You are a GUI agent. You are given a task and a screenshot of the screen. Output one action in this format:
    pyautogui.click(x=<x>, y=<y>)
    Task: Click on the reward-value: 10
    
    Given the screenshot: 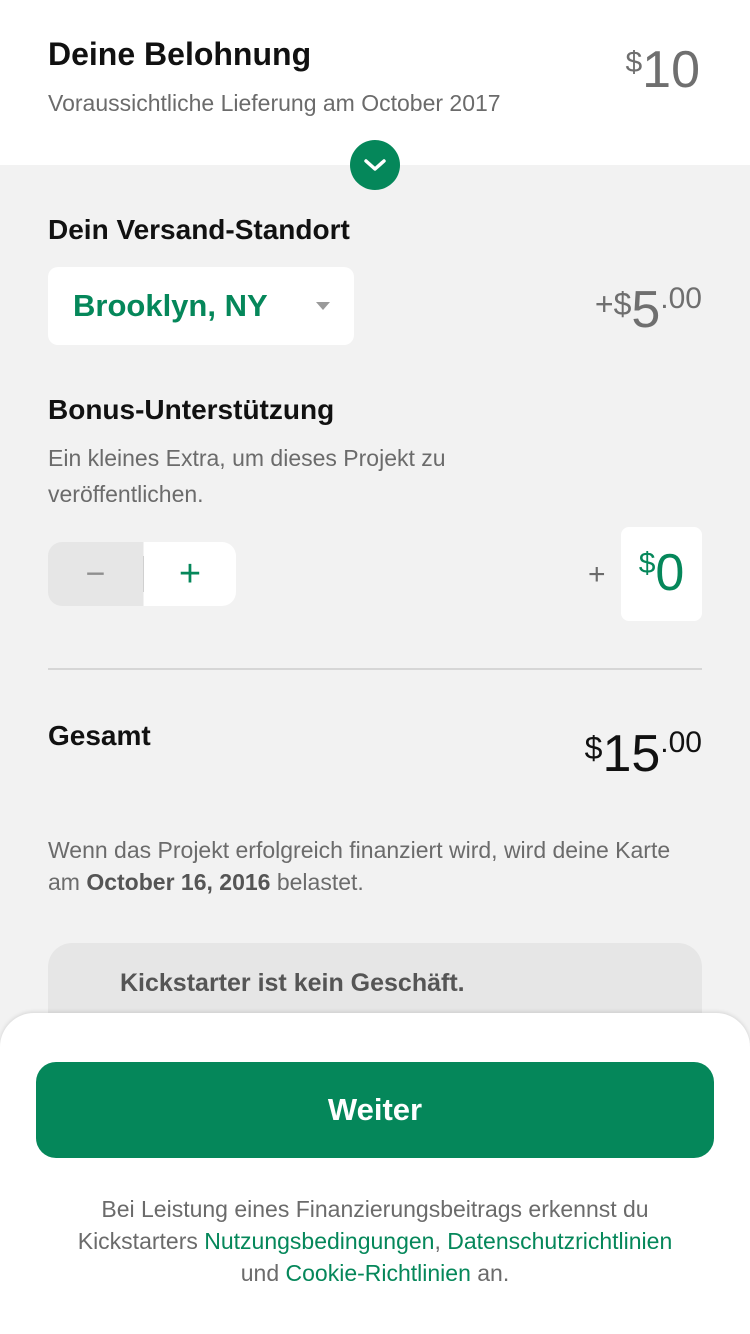 What is the action you would take?
    pyautogui.click(x=671, y=70)
    